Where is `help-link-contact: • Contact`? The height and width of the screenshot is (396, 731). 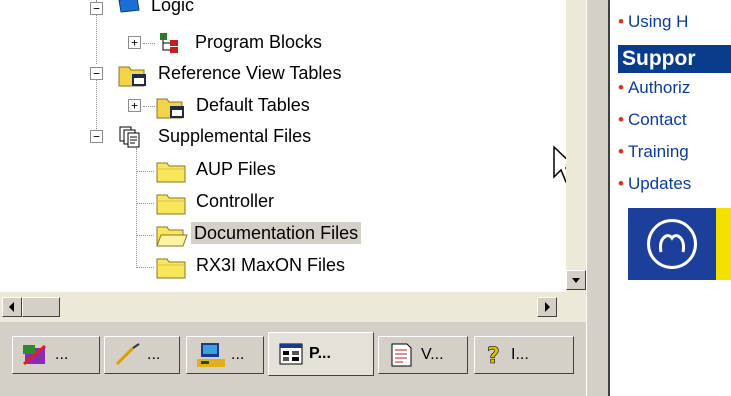
help-link-contact: • Contact is located at coordinates (652, 120).